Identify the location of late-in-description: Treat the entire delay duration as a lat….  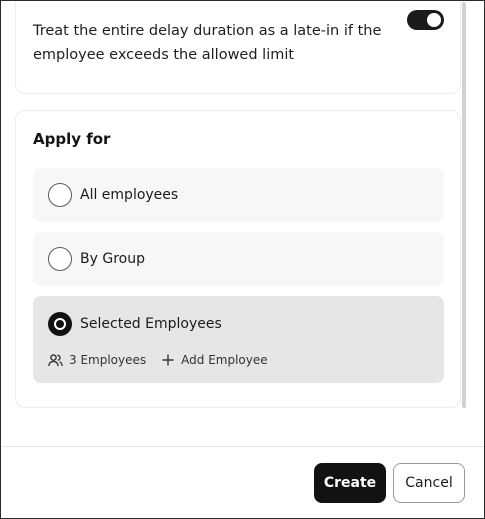
(207, 43).